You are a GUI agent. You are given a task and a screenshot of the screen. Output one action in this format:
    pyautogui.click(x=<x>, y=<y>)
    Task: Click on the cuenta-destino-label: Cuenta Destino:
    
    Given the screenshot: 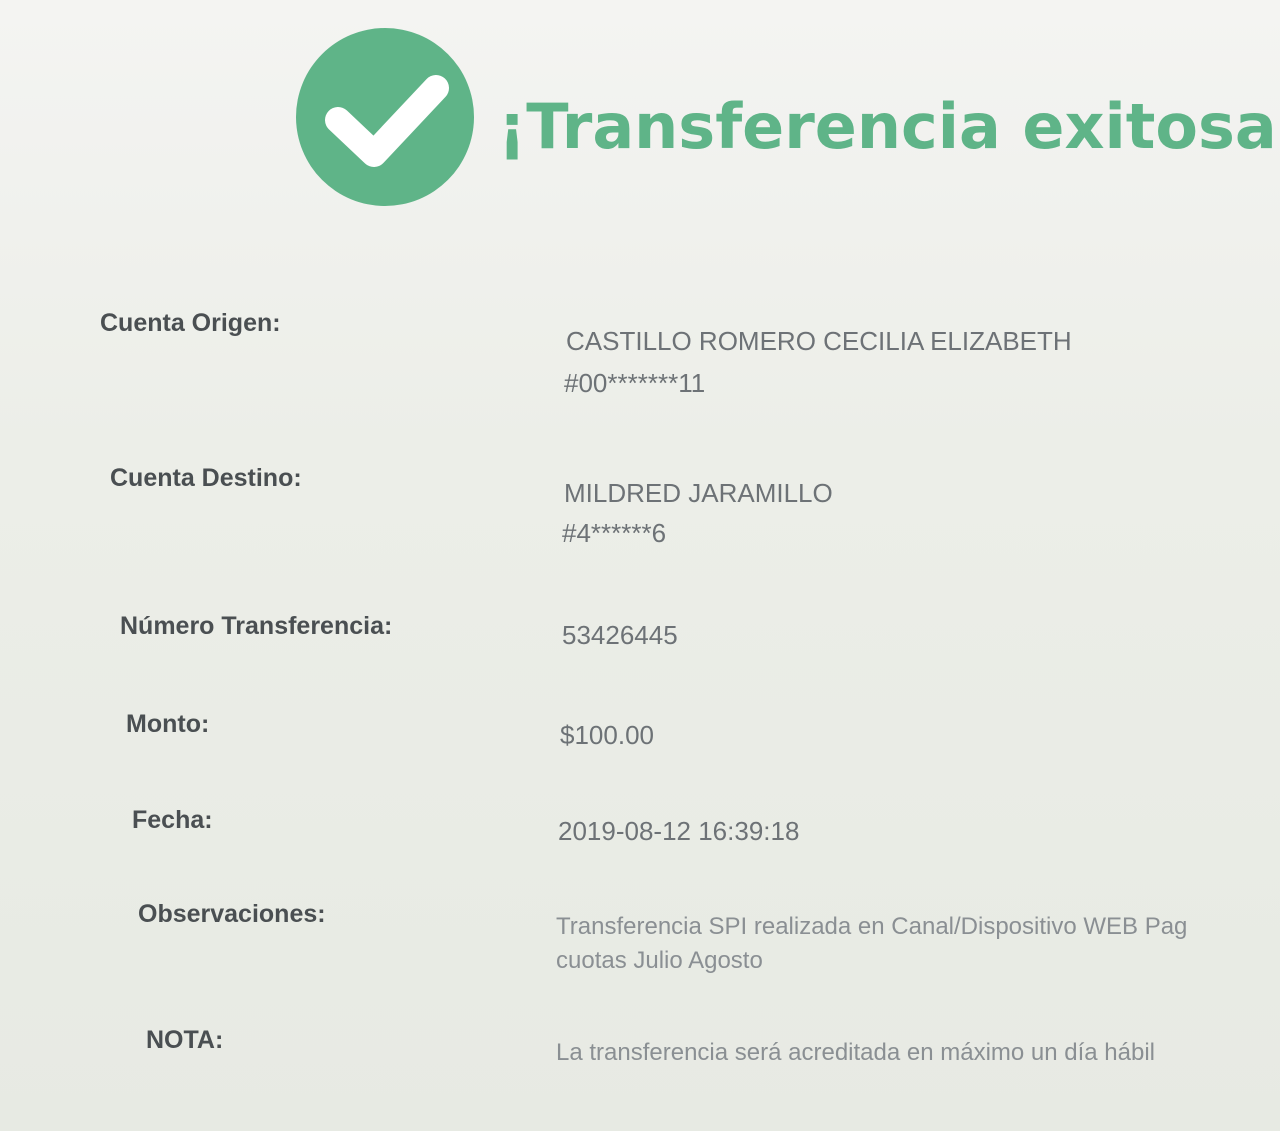 What is the action you would take?
    pyautogui.click(x=206, y=478)
    